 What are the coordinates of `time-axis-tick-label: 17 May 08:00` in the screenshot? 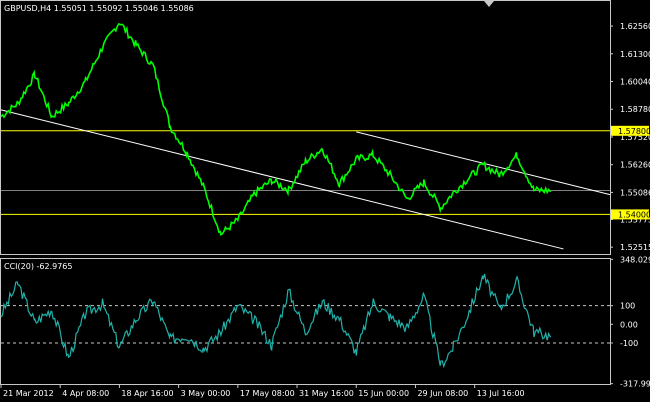 It's located at (267, 393).